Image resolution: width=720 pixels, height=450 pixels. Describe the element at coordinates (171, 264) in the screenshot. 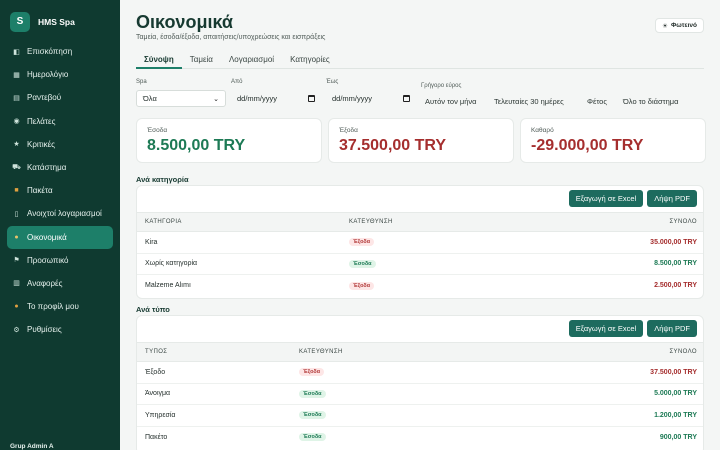

I see `cell-category: Χωρίς κατηγορία` at that location.